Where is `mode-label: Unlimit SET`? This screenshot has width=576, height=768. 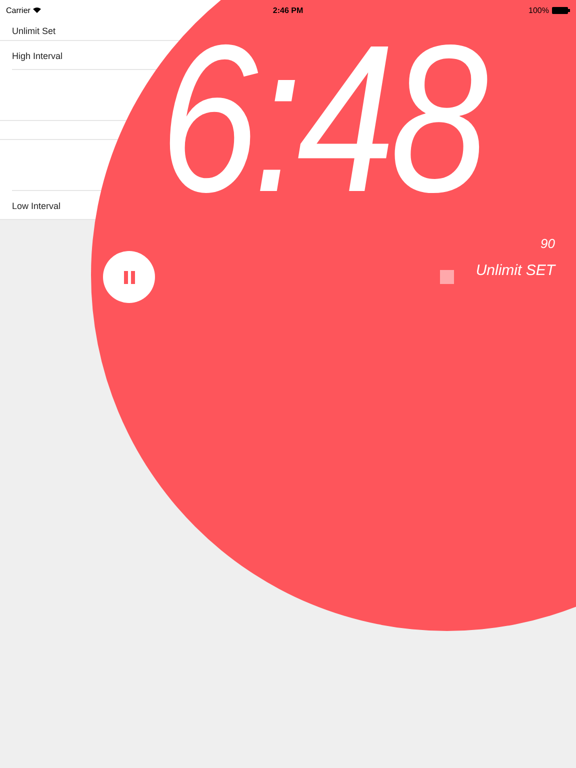
mode-label: Unlimit SET is located at coordinates (515, 270).